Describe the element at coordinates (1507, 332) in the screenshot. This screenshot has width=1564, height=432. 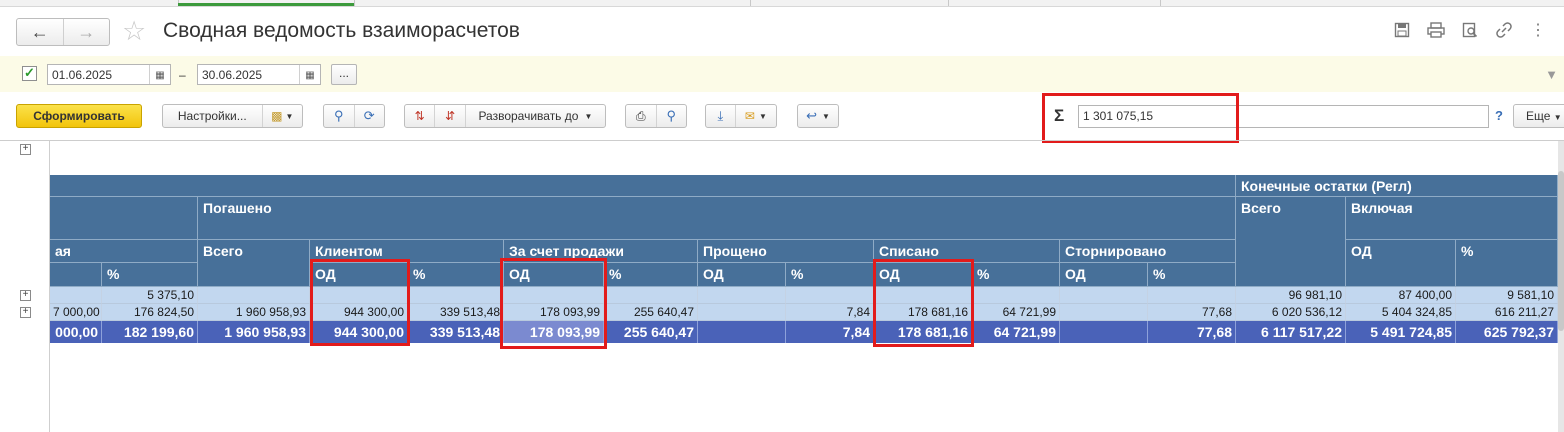
I see `totals-cell: 625 792,37` at that location.